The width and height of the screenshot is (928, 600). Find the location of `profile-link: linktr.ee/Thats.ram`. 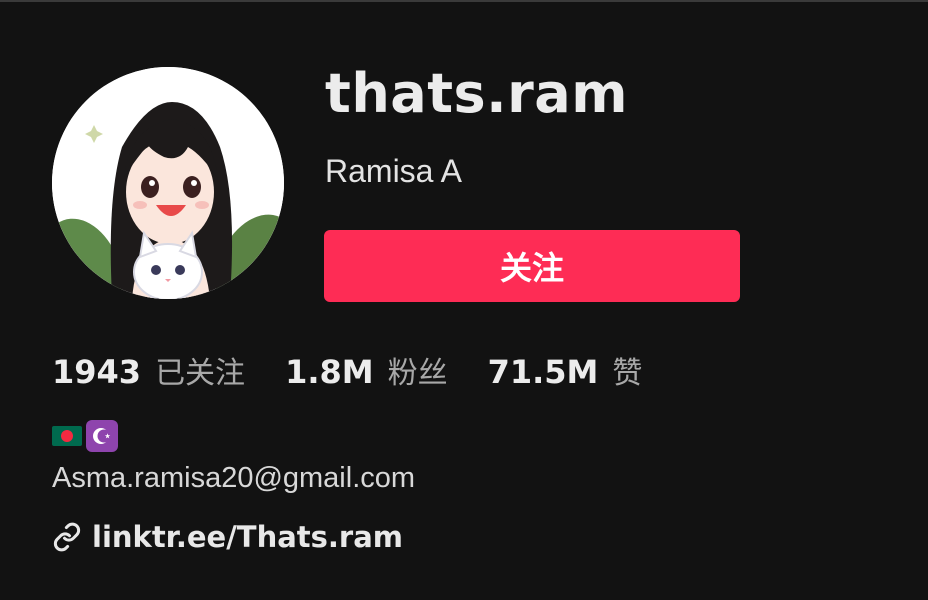

profile-link: linktr.ee/Thats.ram is located at coordinates (227, 537).